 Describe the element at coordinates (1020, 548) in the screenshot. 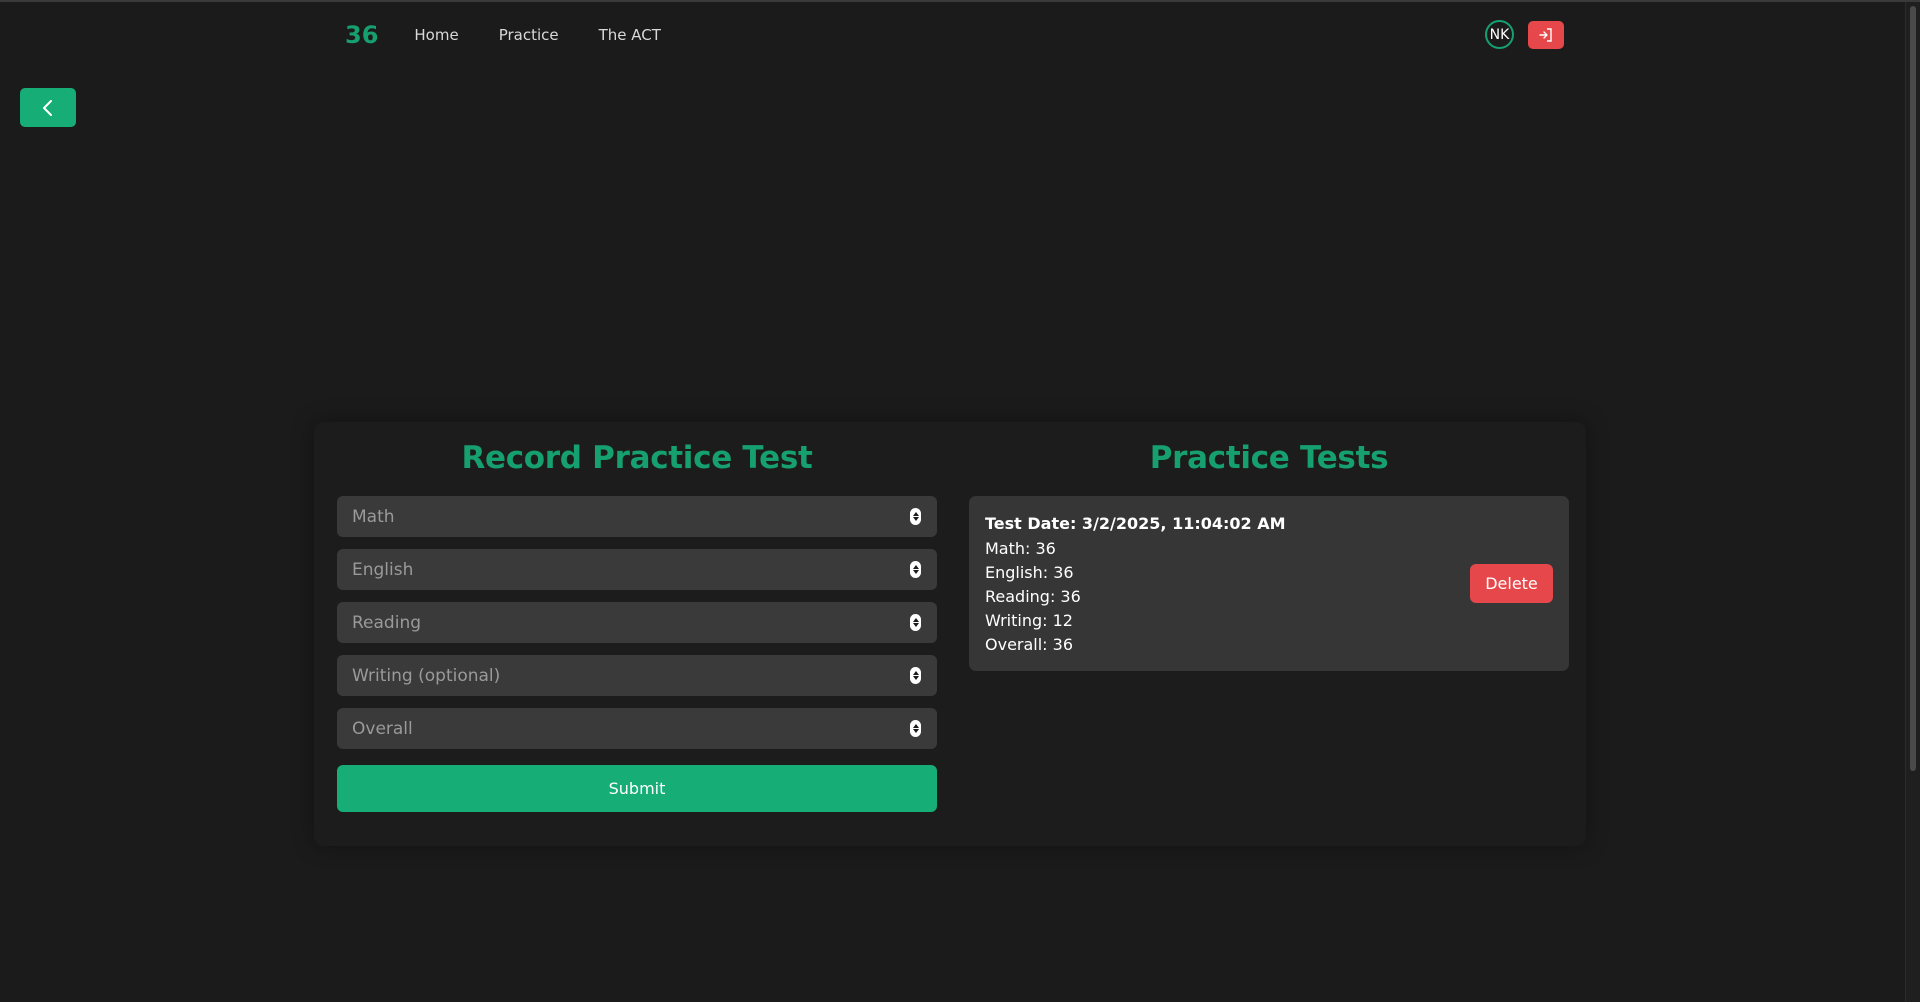

I see `math-score: Math: 36` at that location.